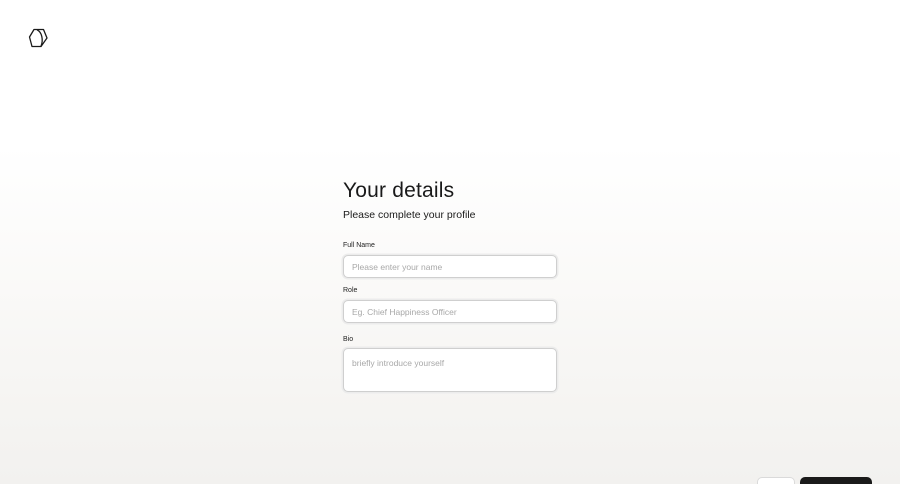  What do you see at coordinates (836, 480) in the screenshot?
I see `continue-button` at bounding box center [836, 480].